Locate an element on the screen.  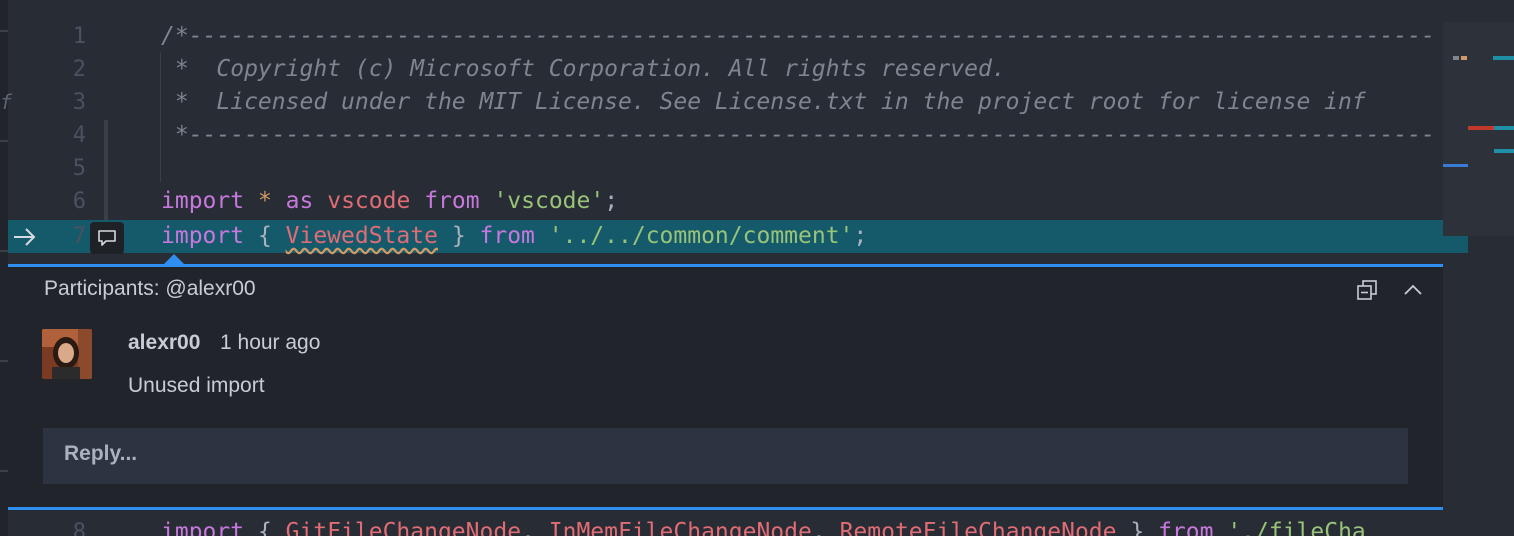
collapse-all-button is located at coordinates (1367, 290).